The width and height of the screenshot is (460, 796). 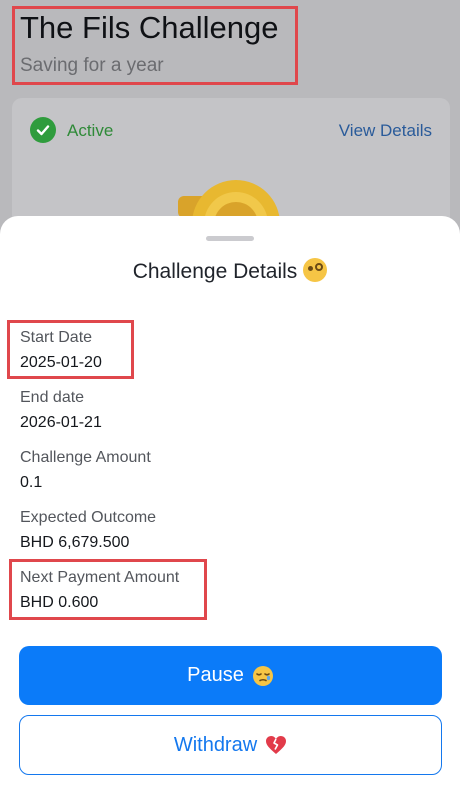 What do you see at coordinates (61, 422) in the screenshot?
I see `end-date-value: 2026-01-21` at bounding box center [61, 422].